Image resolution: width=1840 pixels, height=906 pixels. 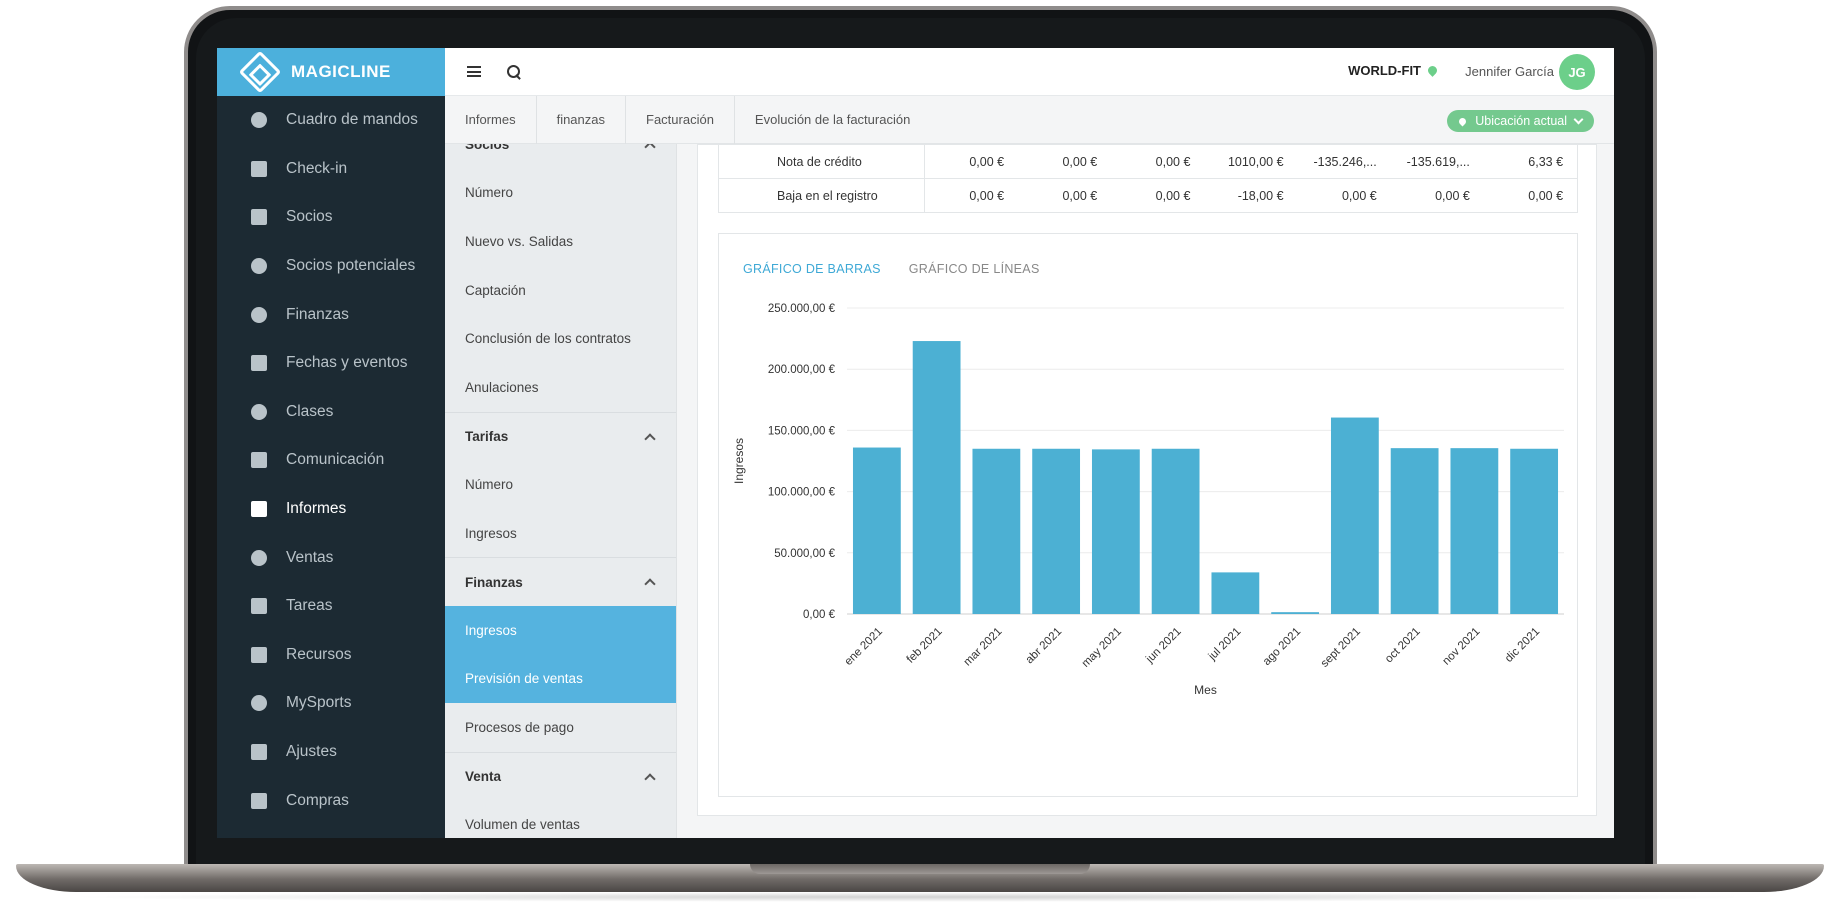 I want to click on submenu-group-tarifas: Tarifas, so click(x=560, y=436).